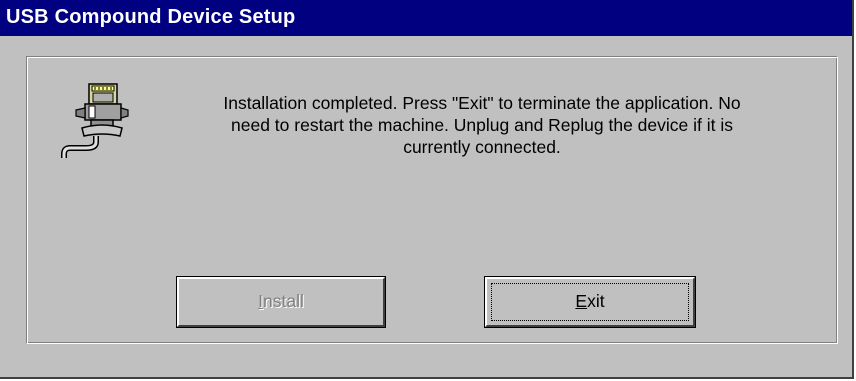 Image resolution: width=856 pixels, height=381 pixels. I want to click on install-button-label: Install, so click(281, 301).